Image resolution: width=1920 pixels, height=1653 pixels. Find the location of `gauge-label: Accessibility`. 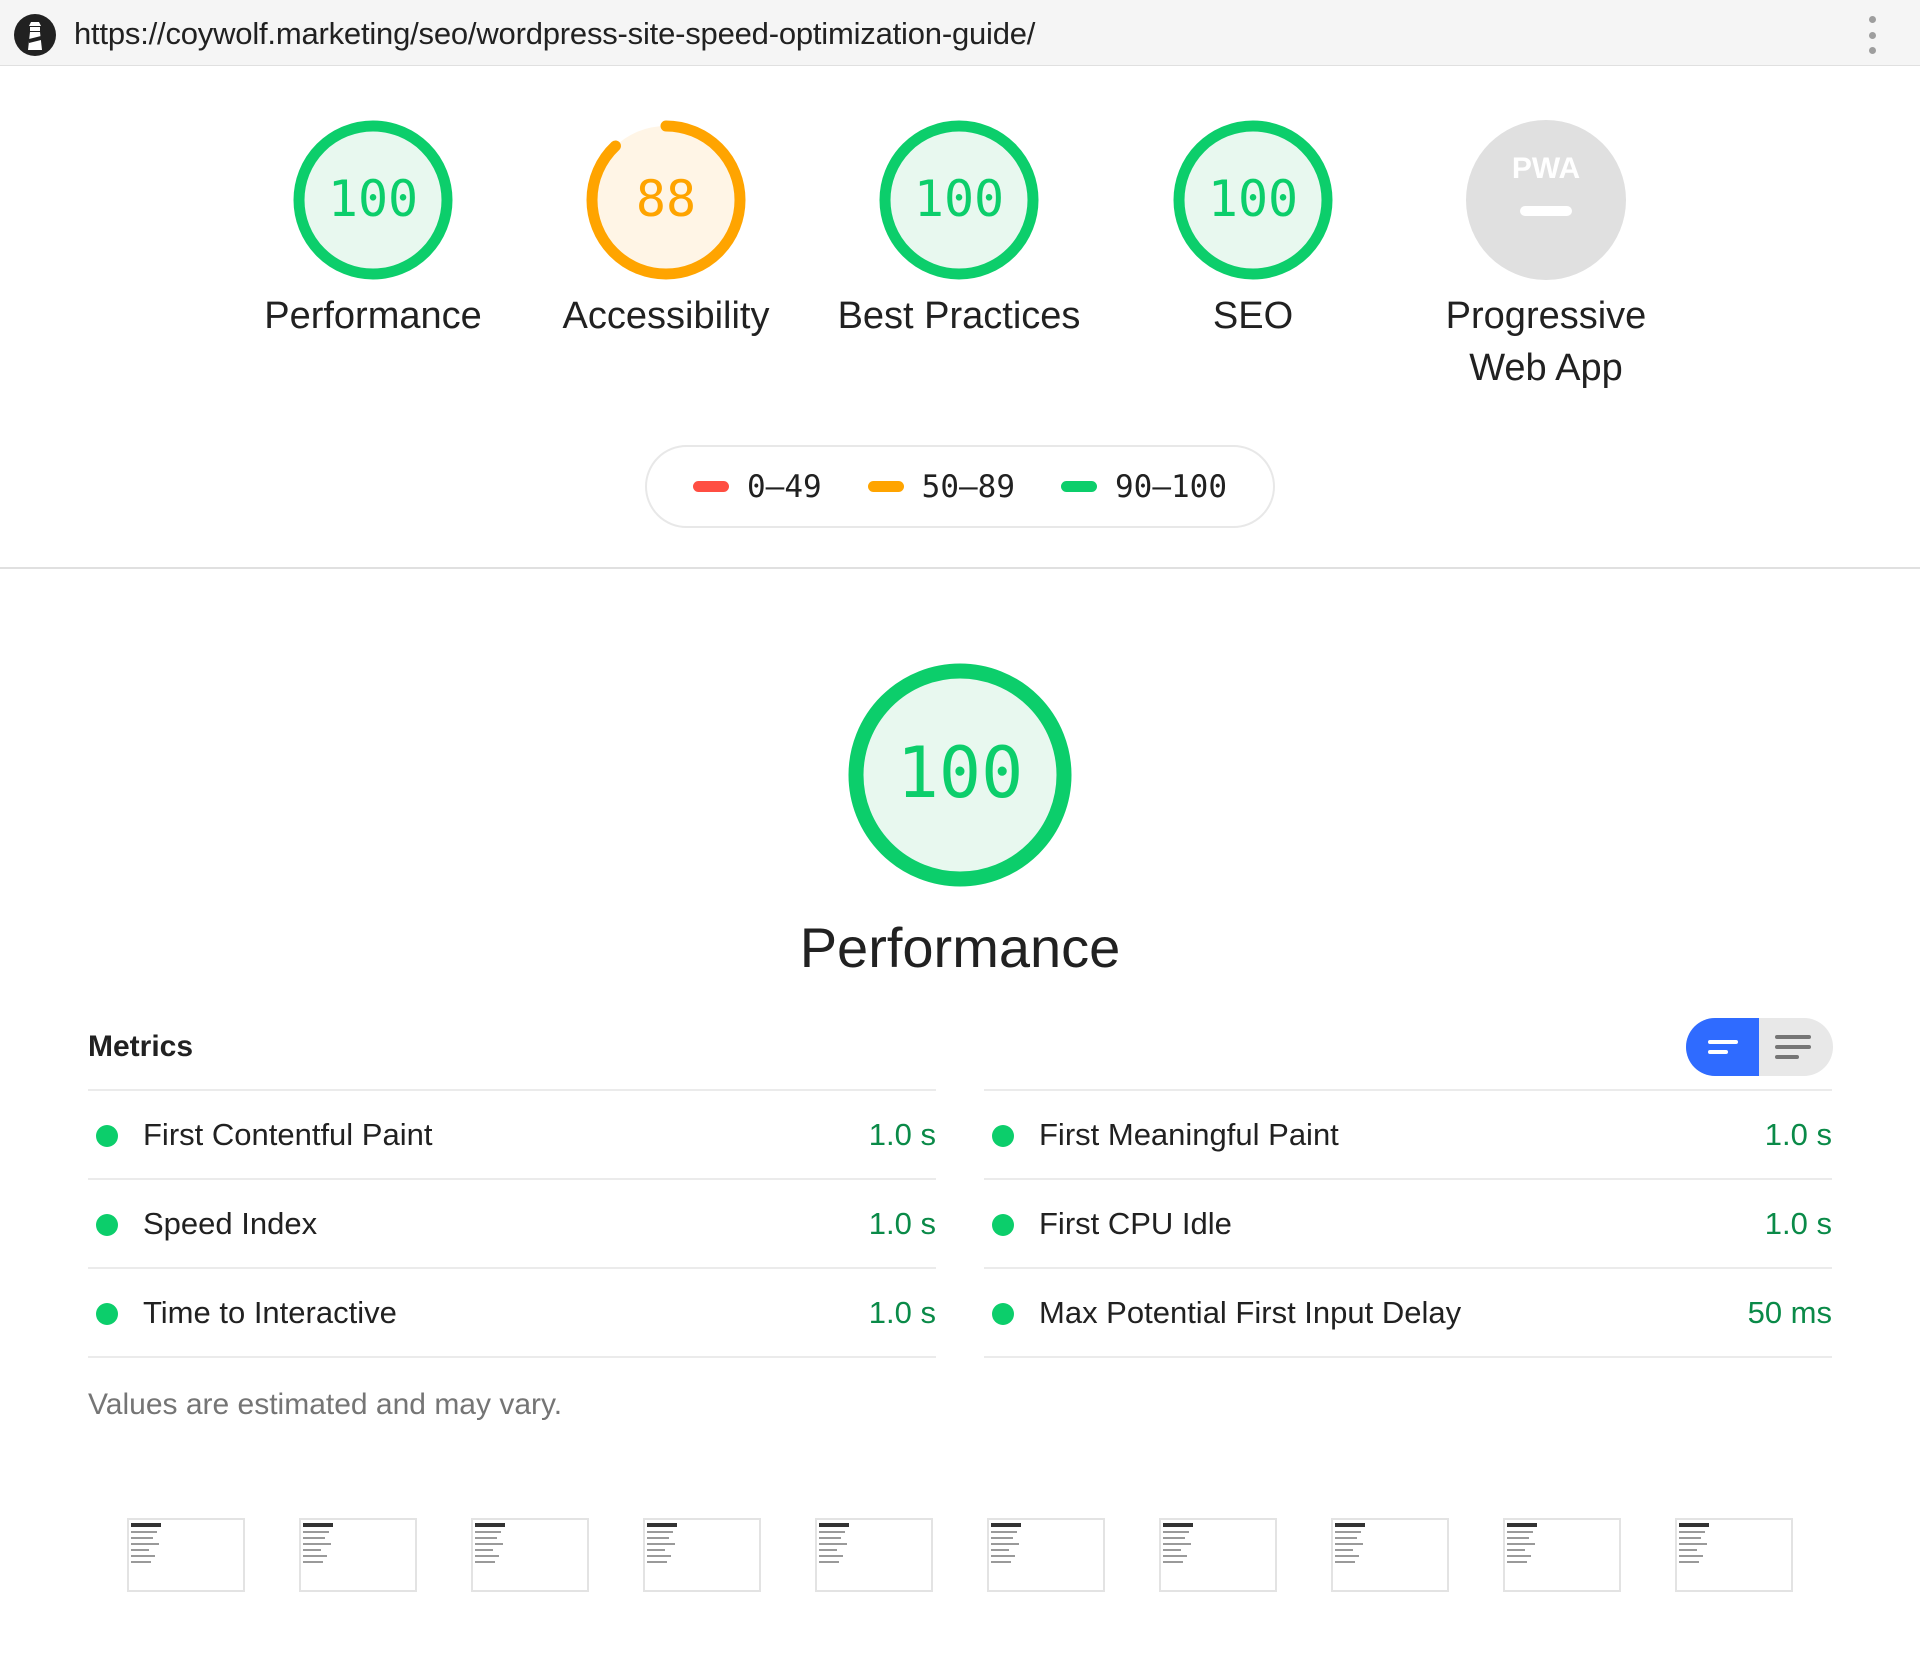

gauge-label: Accessibility is located at coordinates (666, 316).